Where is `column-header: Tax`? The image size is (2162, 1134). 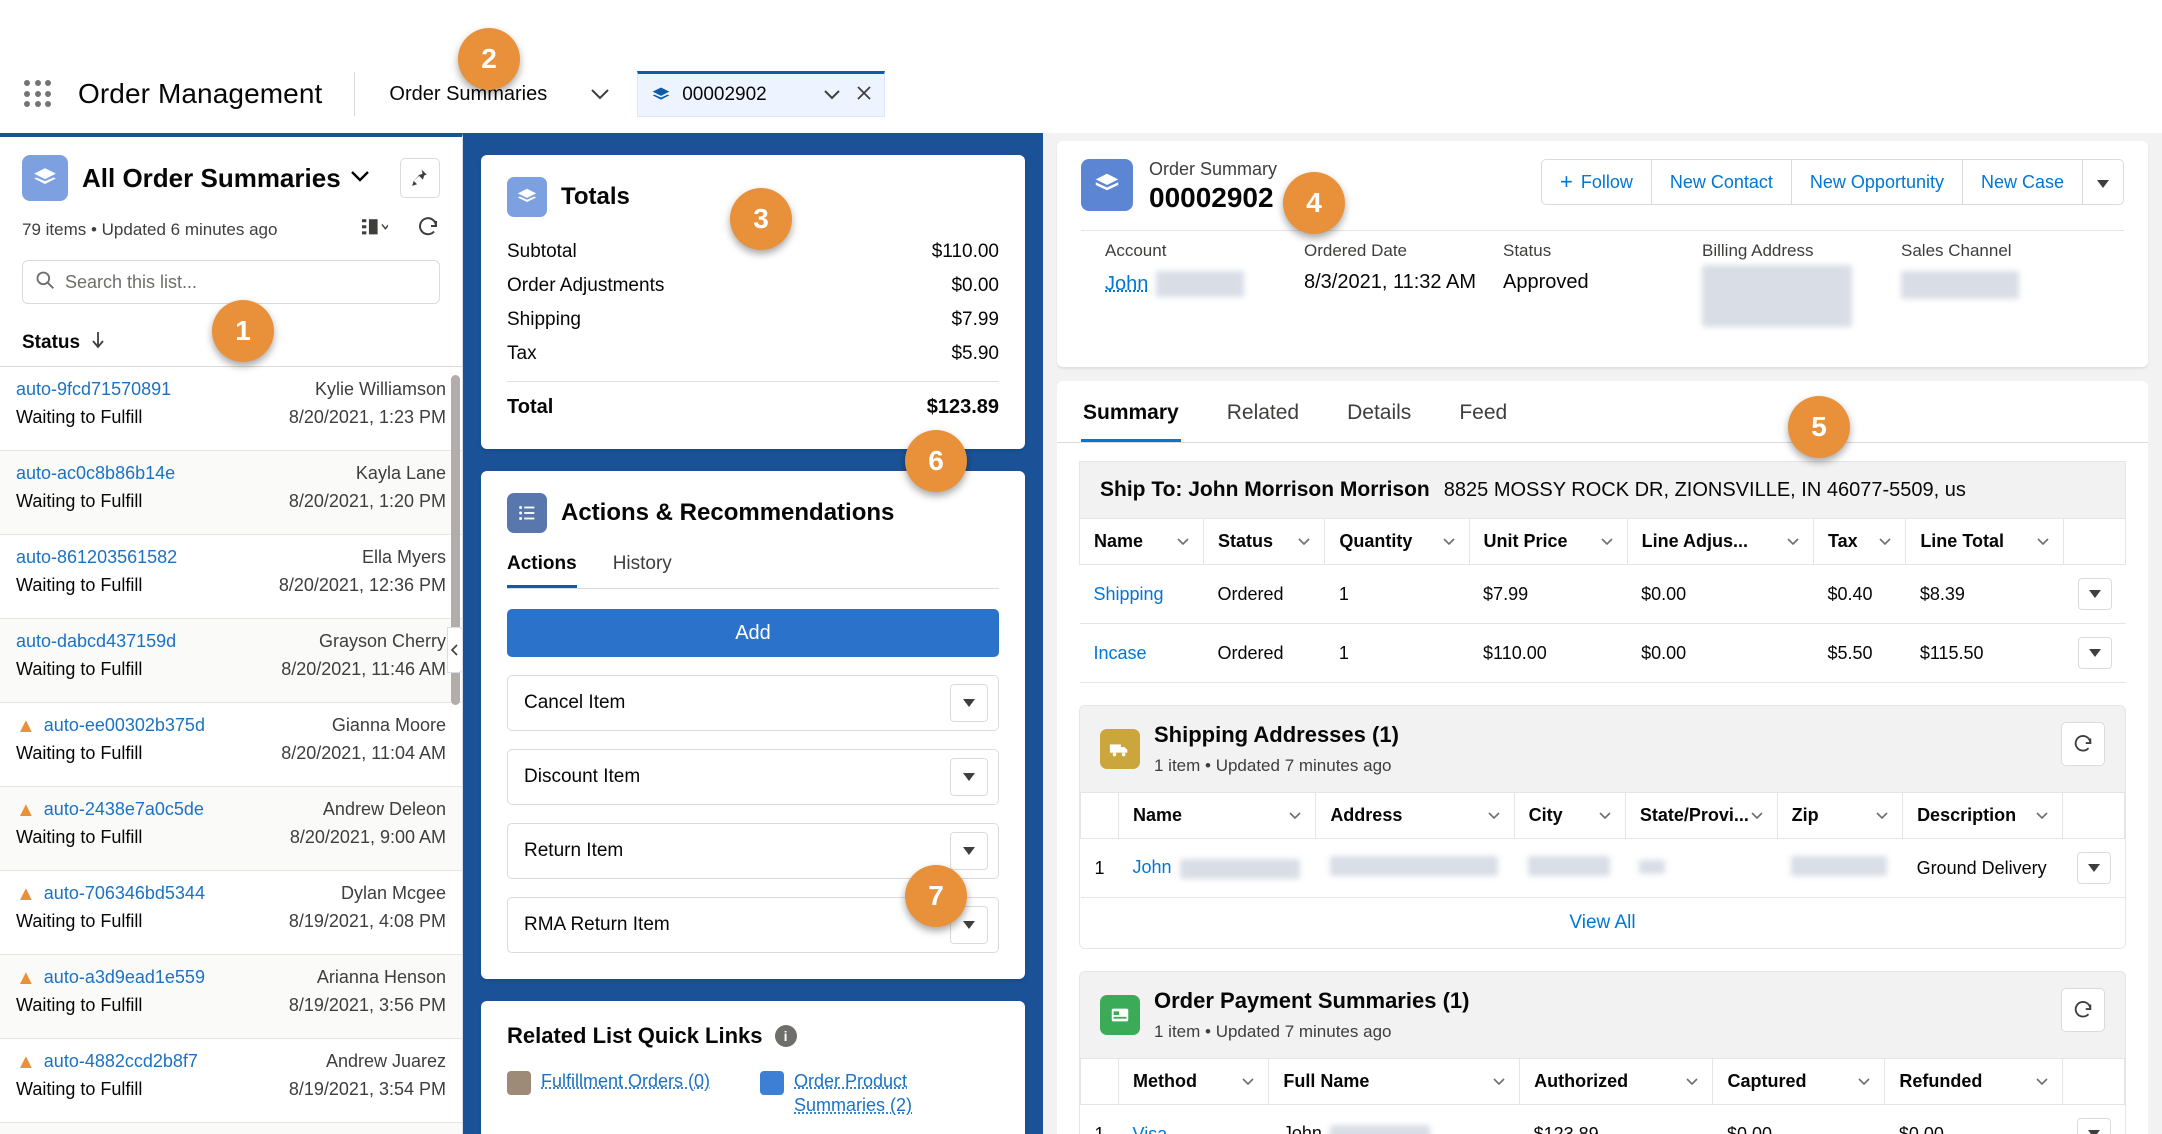
column-header: Tax is located at coordinates (1859, 541).